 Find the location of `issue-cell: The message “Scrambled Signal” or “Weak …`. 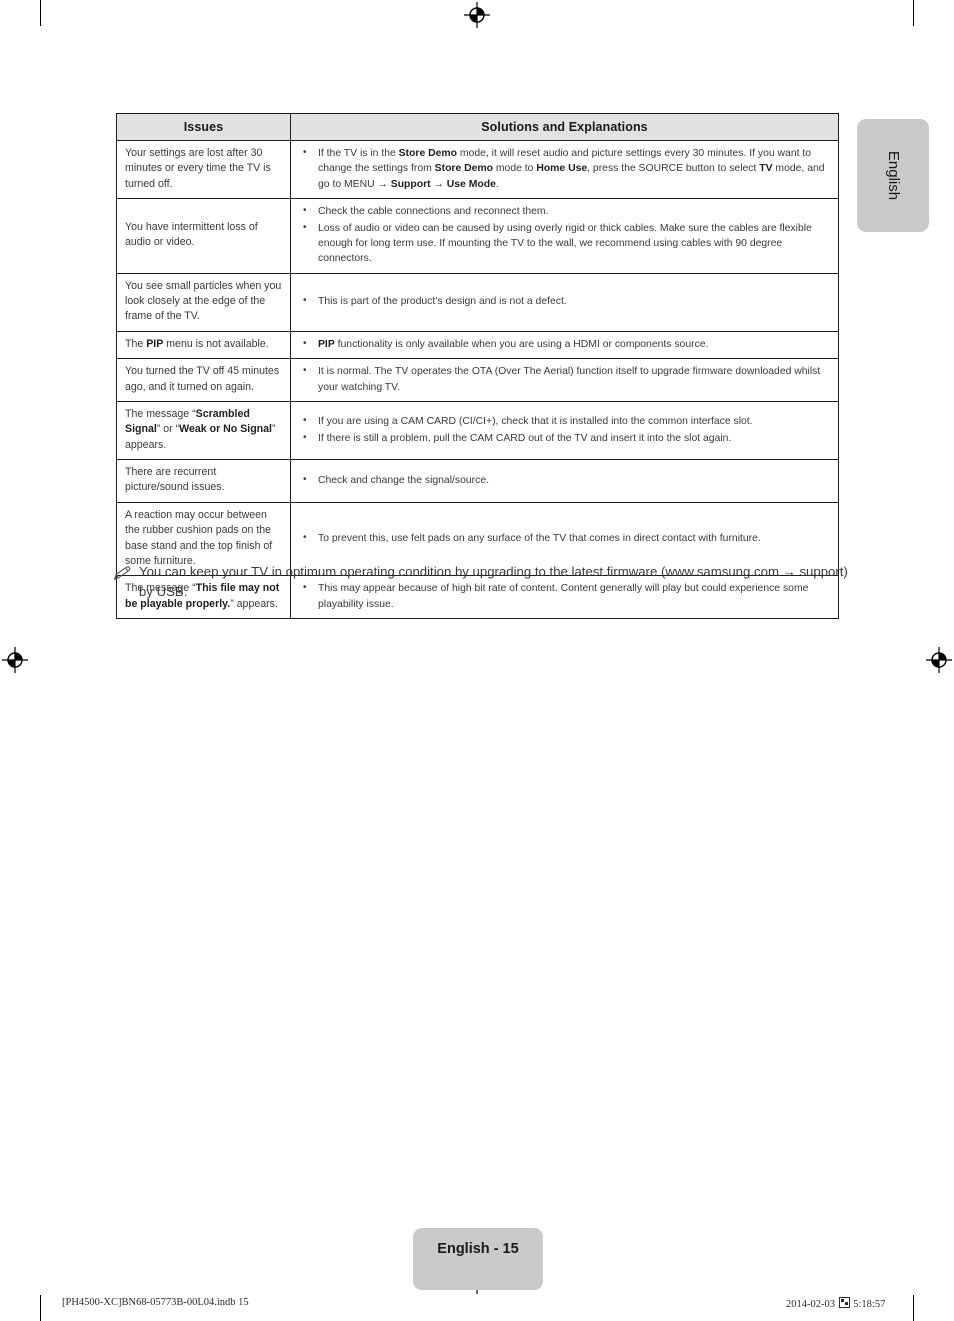

issue-cell: The message “Scrambled Signal” or “Weak … is located at coordinates (203, 430).